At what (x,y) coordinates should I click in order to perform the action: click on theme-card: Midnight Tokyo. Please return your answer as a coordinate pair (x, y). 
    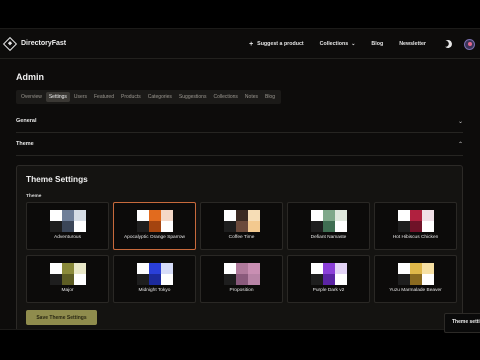
    Looking at the image, I should click on (154, 279).